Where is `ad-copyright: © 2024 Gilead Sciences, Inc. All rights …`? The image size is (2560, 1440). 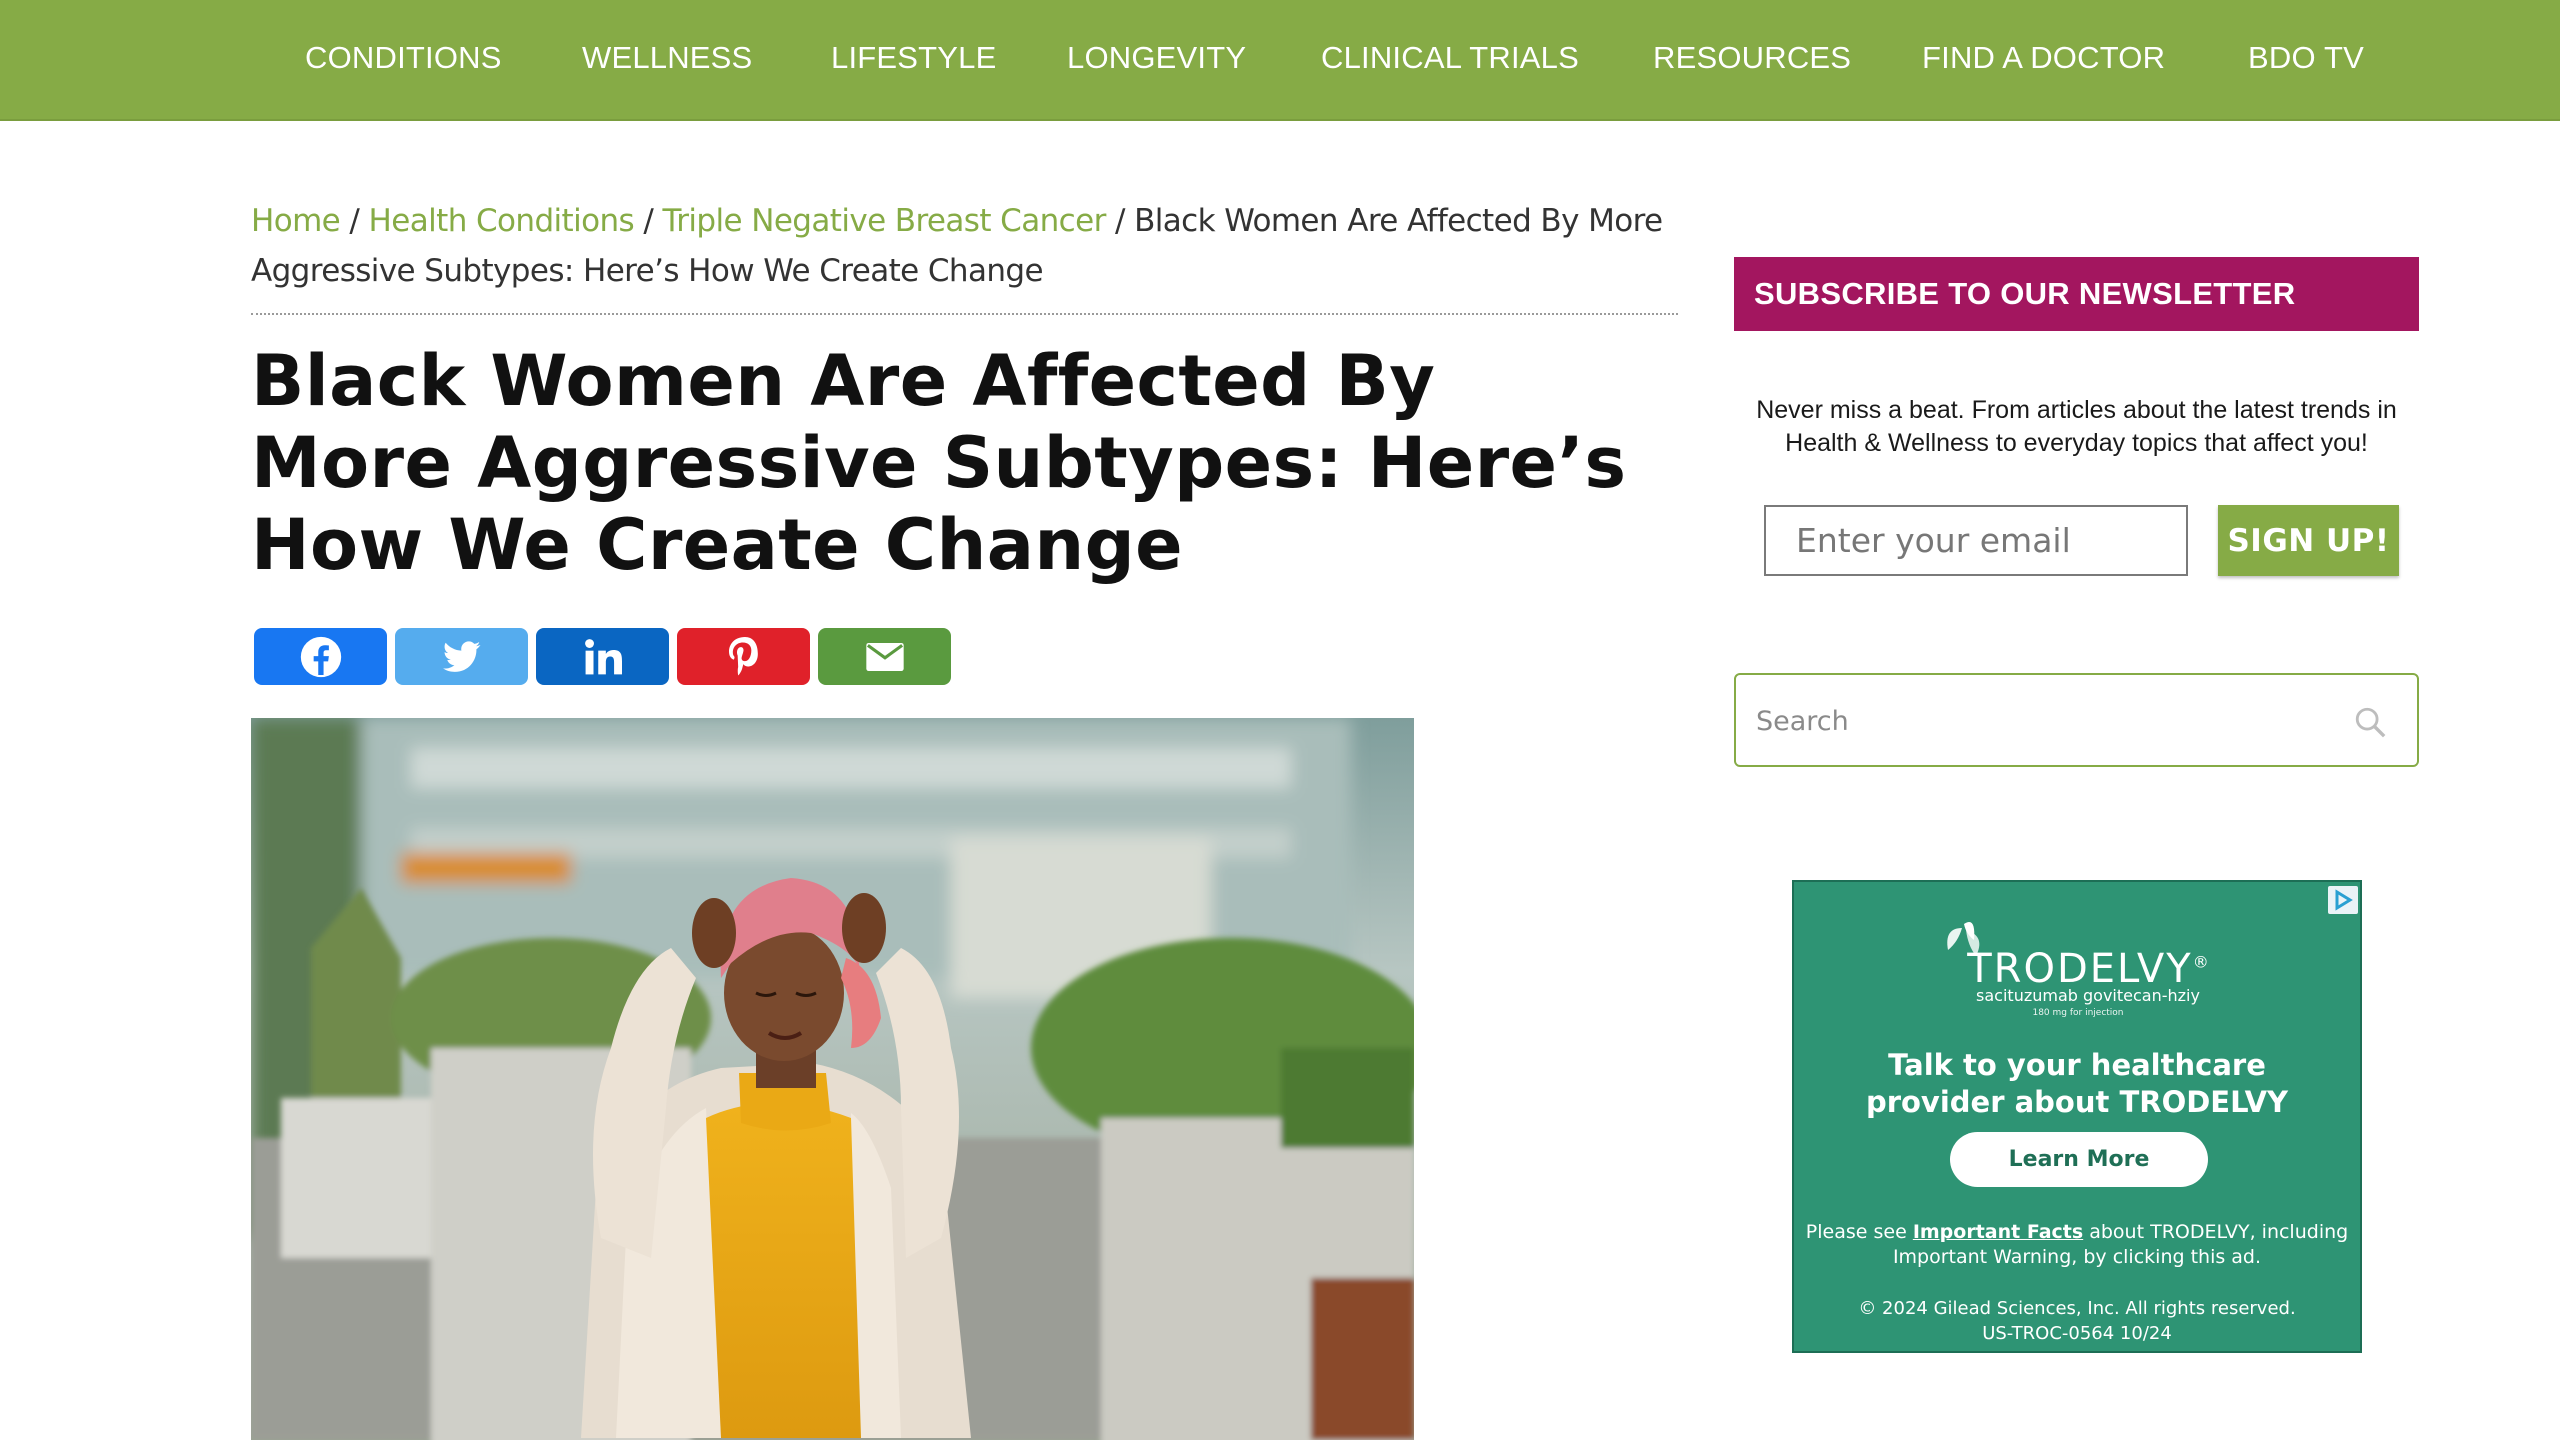 ad-copyright: © 2024 Gilead Sciences, Inc. All rights … is located at coordinates (2077, 1321).